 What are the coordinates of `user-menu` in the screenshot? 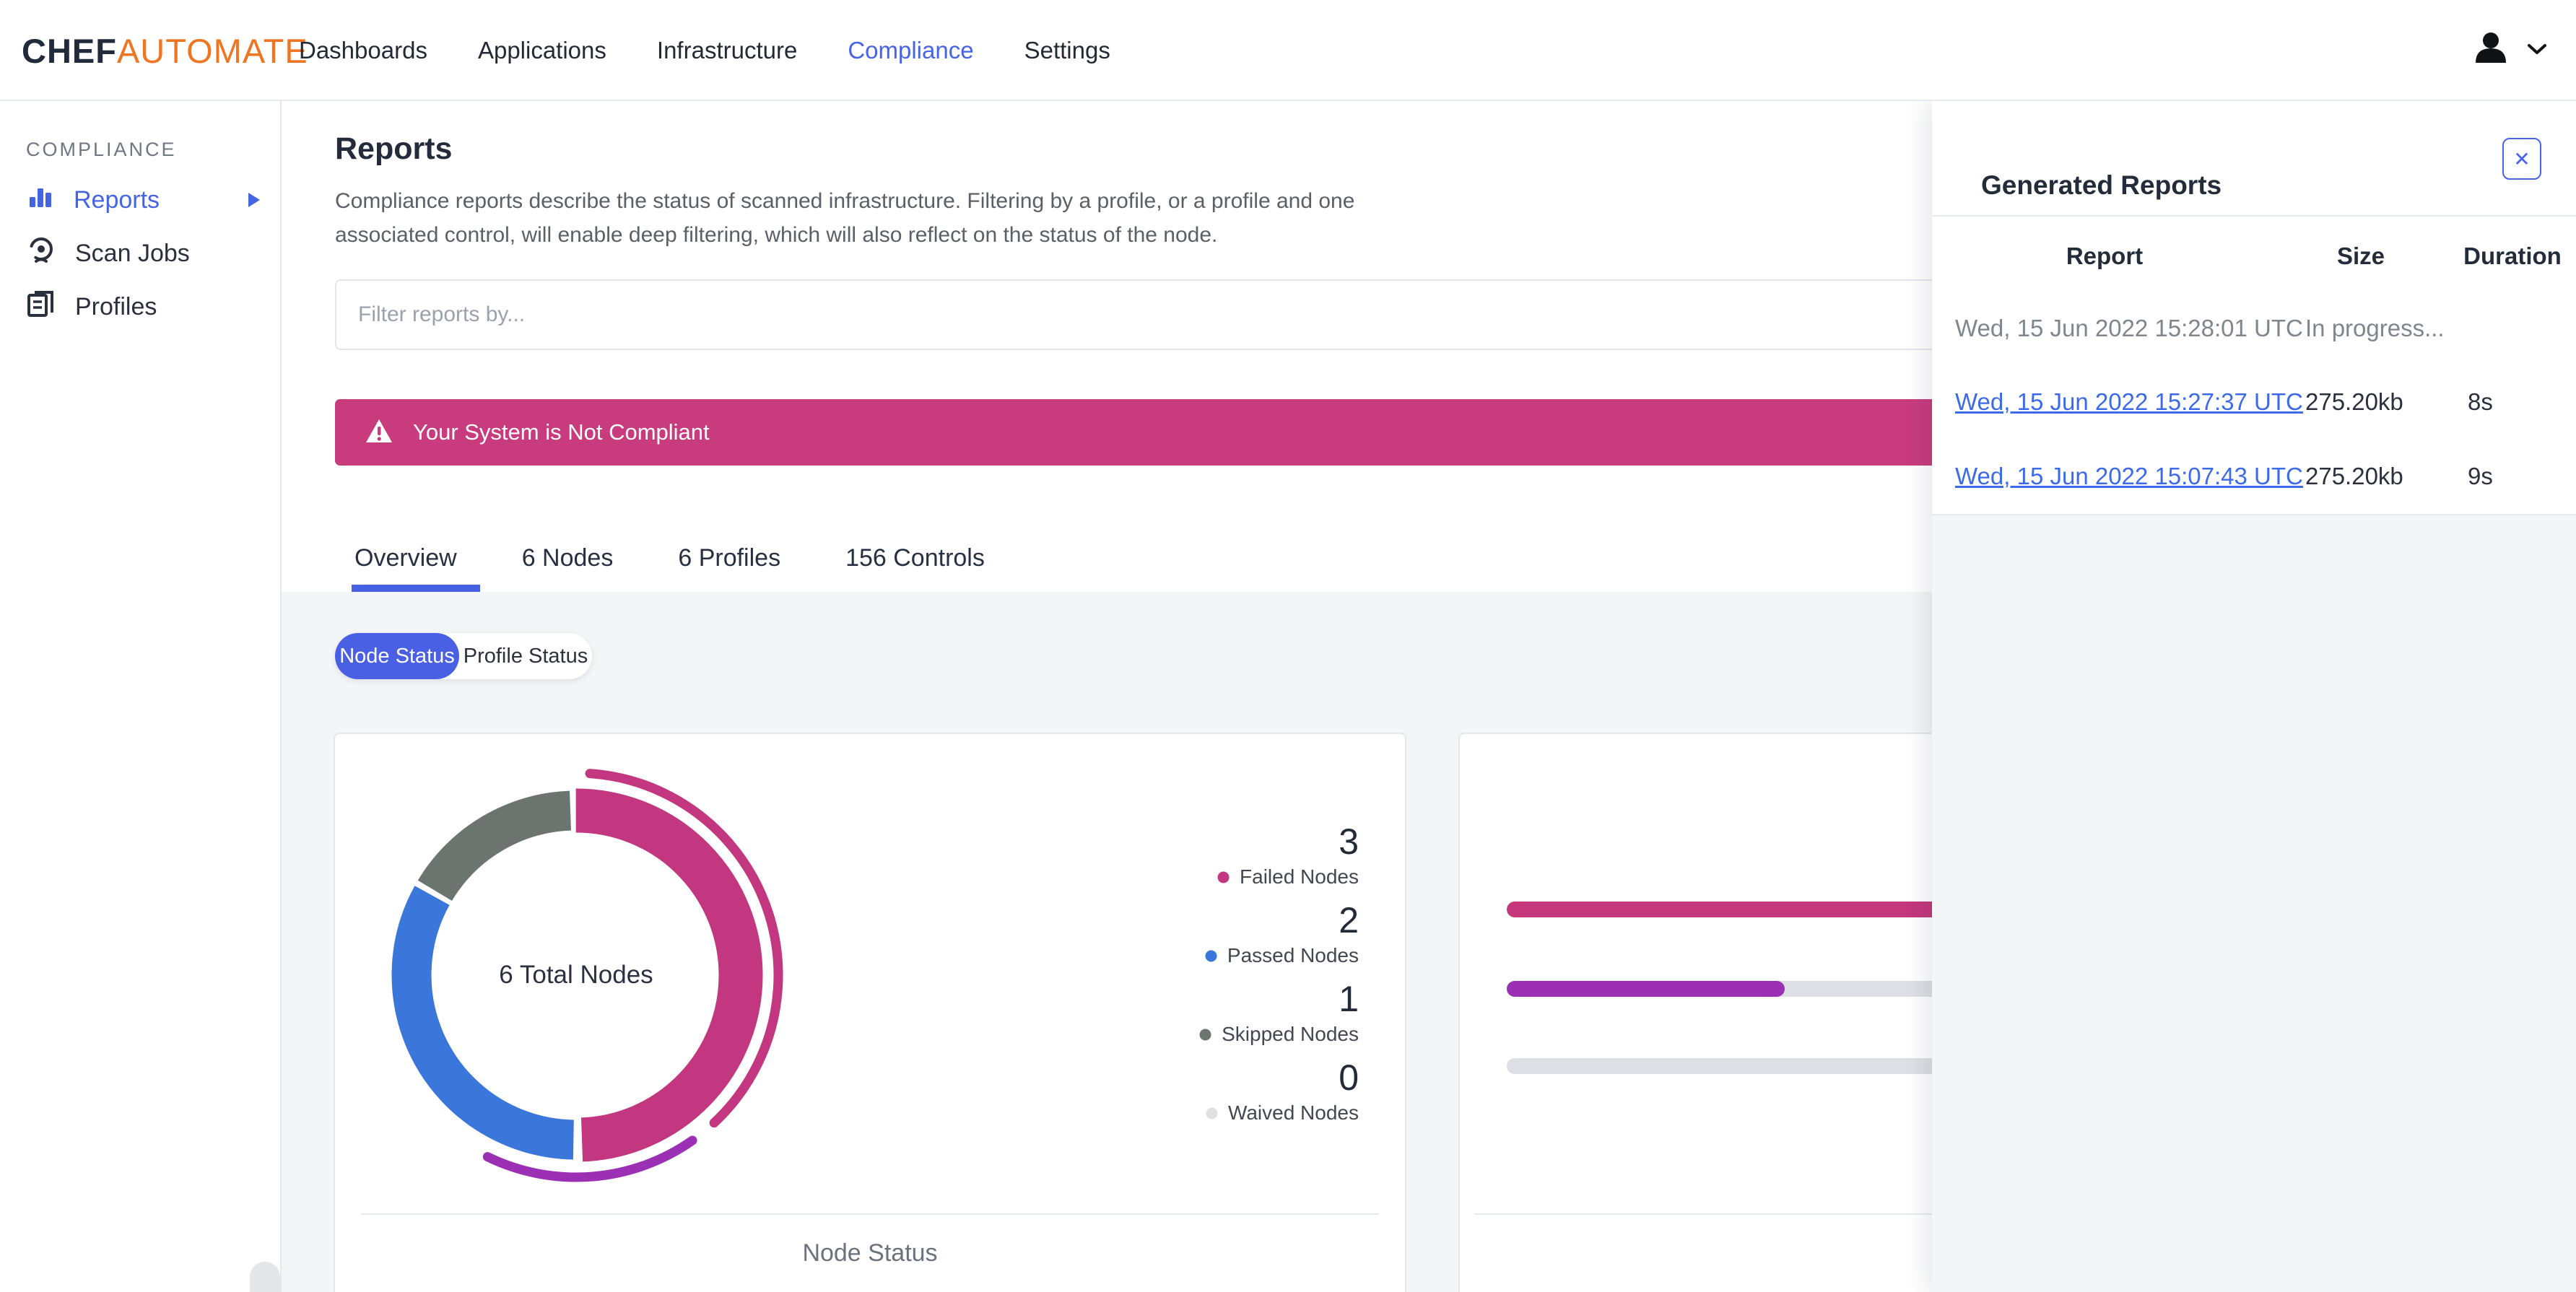 It's located at (2509, 50).